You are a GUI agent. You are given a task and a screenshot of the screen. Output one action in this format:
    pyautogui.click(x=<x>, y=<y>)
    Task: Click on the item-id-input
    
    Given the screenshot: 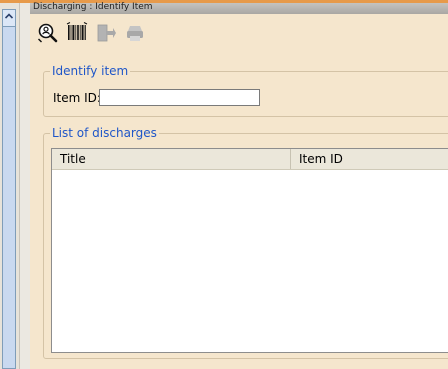 What is the action you would take?
    pyautogui.click(x=179, y=97)
    